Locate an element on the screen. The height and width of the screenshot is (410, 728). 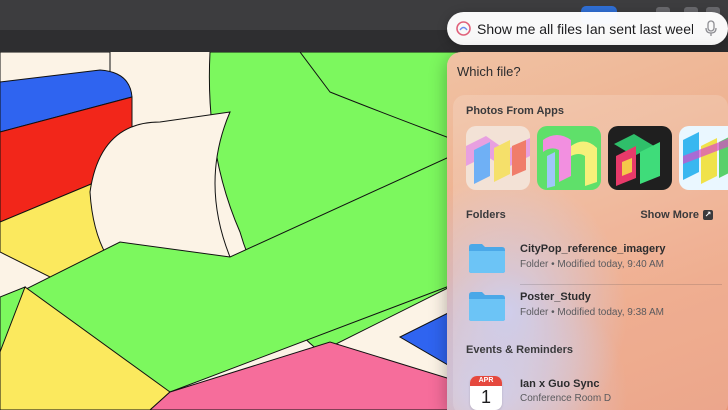
panel-title: Which file? is located at coordinates (489, 71).